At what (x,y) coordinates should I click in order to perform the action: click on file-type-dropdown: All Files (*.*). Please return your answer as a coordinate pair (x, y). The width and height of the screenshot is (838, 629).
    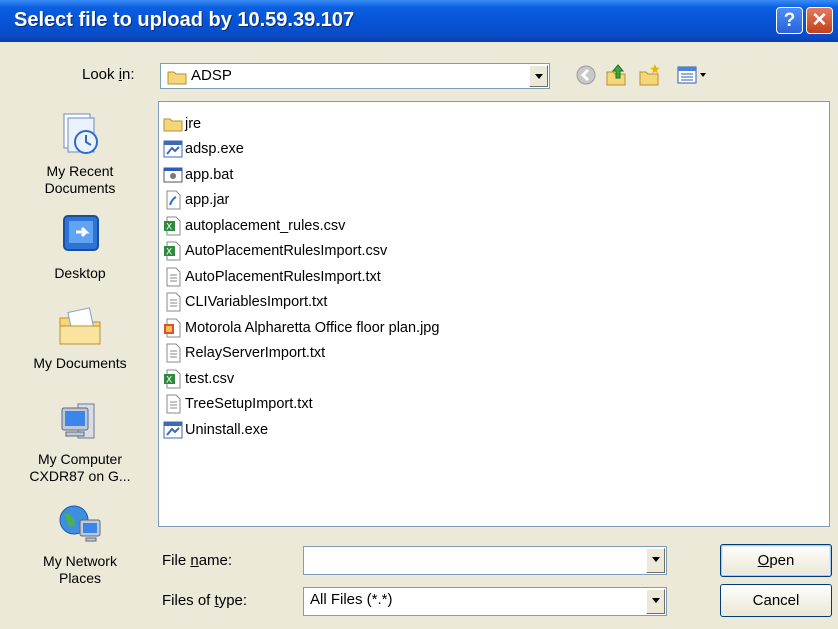
    Looking at the image, I should click on (485, 601).